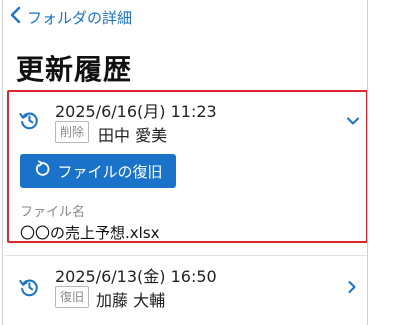 Image resolution: width=400 pixels, height=325 pixels. What do you see at coordinates (90, 233) in the screenshot?
I see `file-name-value: 〇〇の売上予想.xlsx` at bounding box center [90, 233].